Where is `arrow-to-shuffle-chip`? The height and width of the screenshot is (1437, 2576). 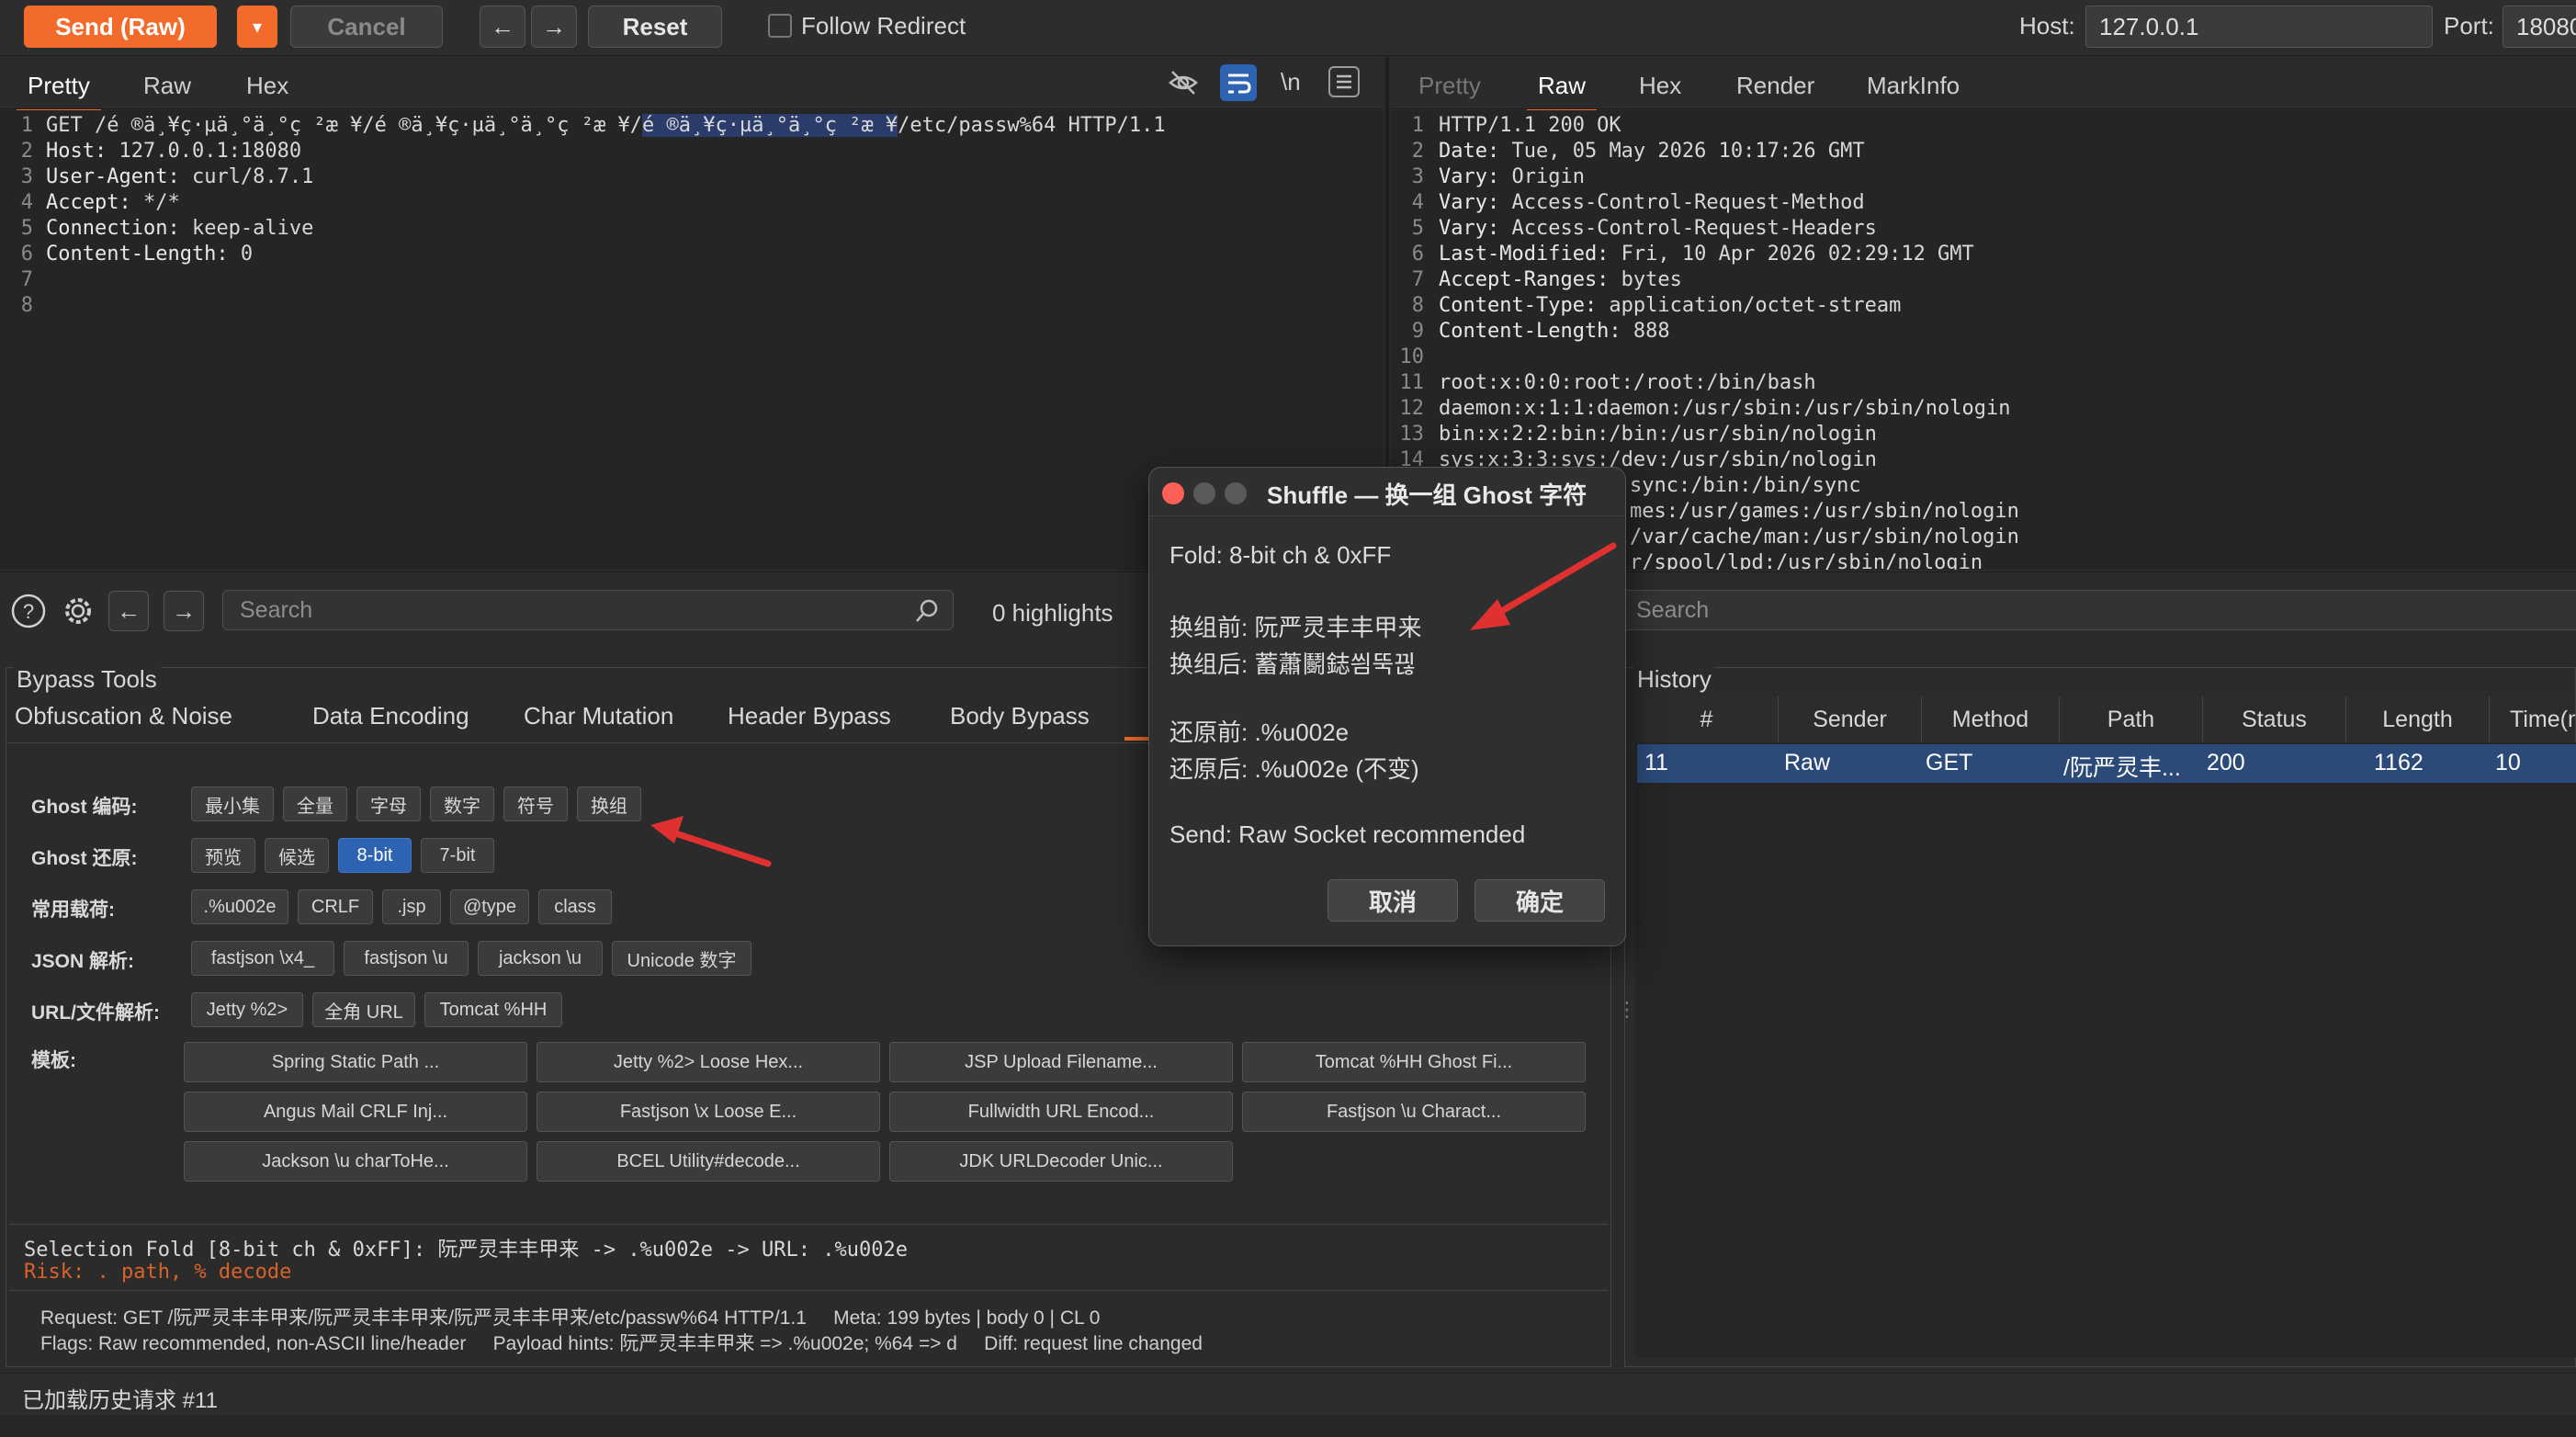
arrow-to-shuffle-chip is located at coordinates (711, 841).